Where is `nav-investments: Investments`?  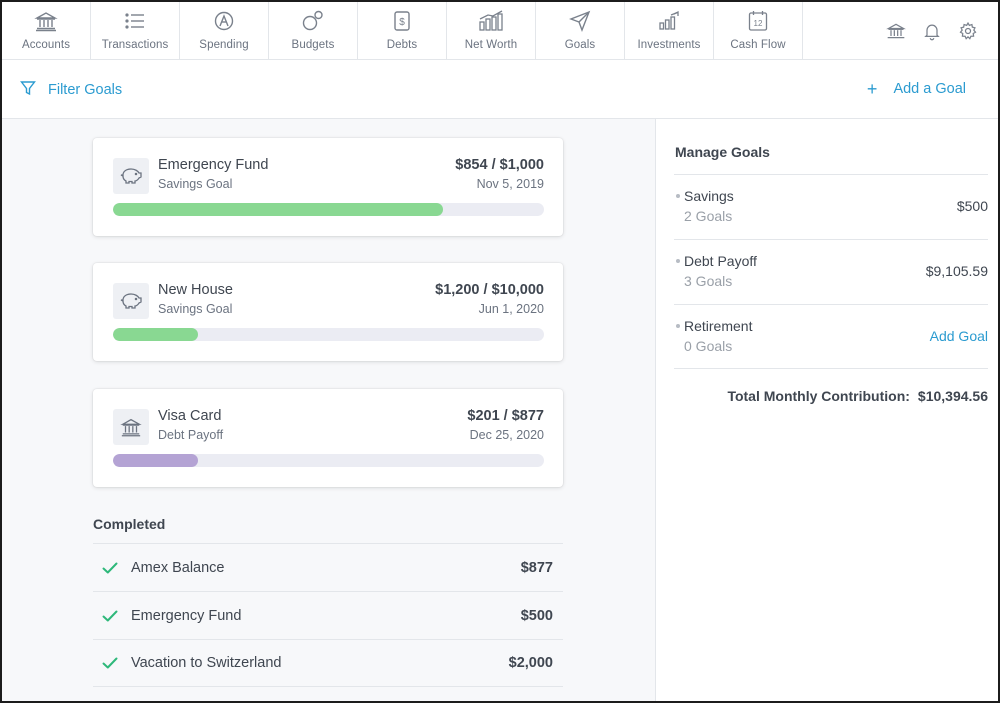
nav-investments: Investments is located at coordinates (669, 31).